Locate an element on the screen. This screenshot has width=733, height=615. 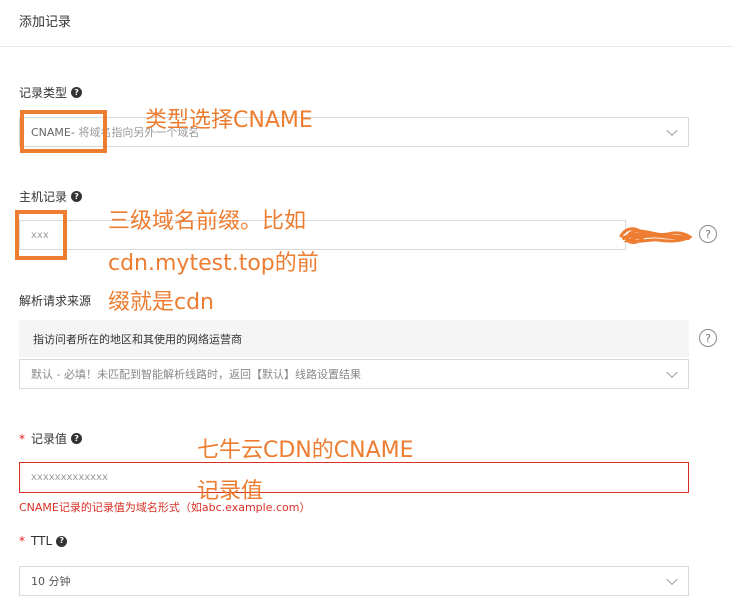
annotation-type-note: 类型选择CNAME is located at coordinates (229, 120).